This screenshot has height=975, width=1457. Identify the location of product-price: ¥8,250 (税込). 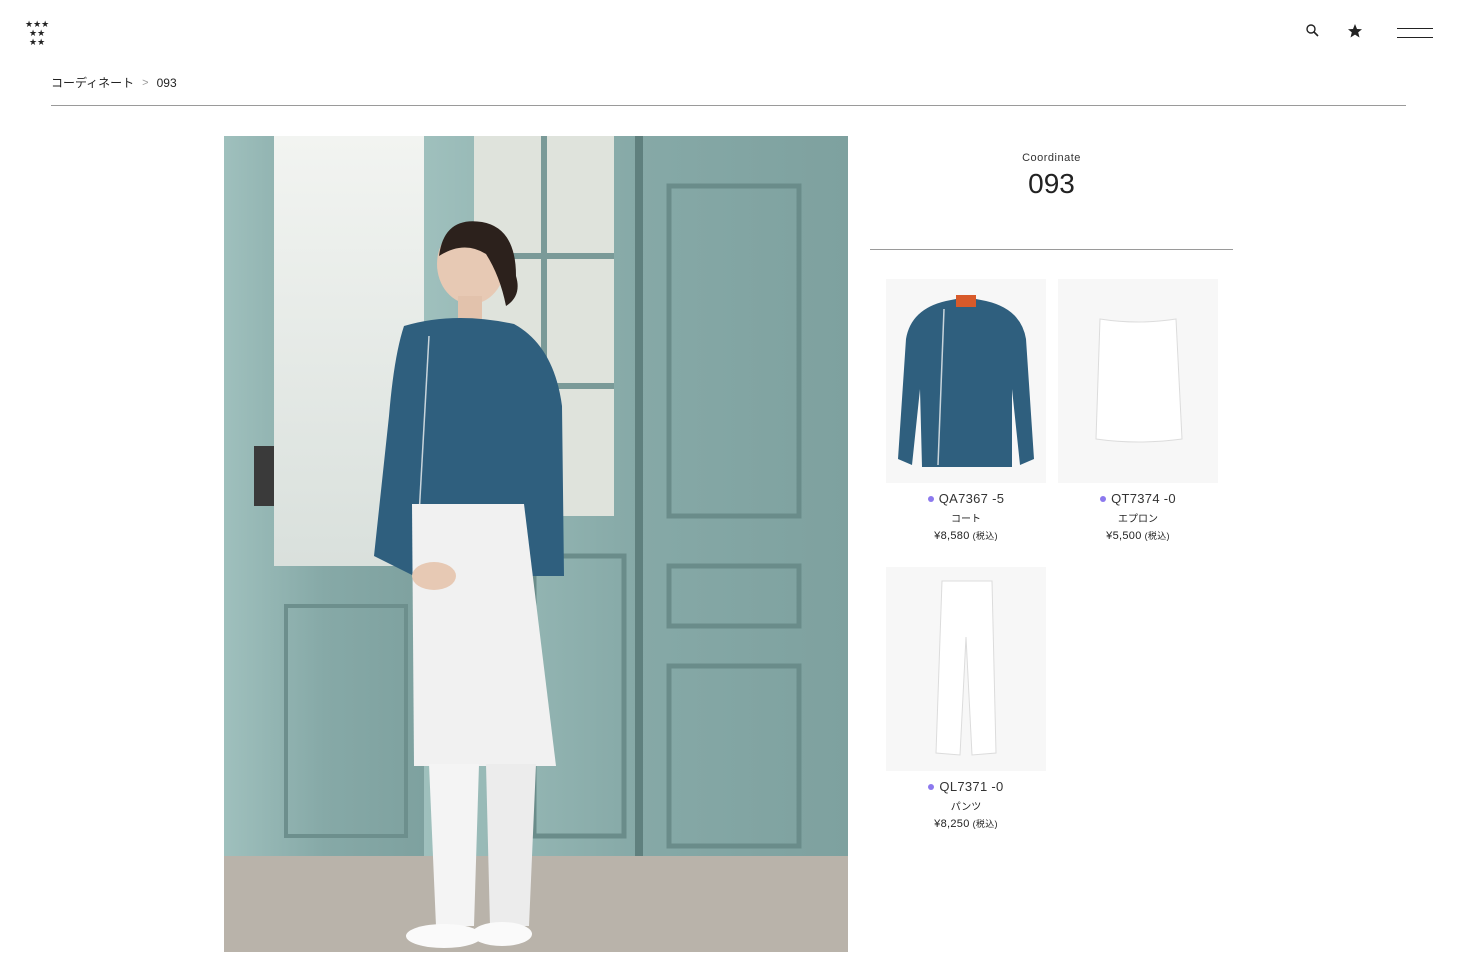
(966, 823).